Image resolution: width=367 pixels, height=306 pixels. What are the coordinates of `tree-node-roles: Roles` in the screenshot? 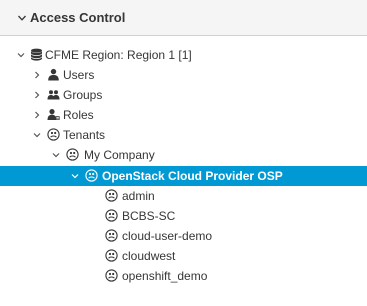 It's located at (183, 115).